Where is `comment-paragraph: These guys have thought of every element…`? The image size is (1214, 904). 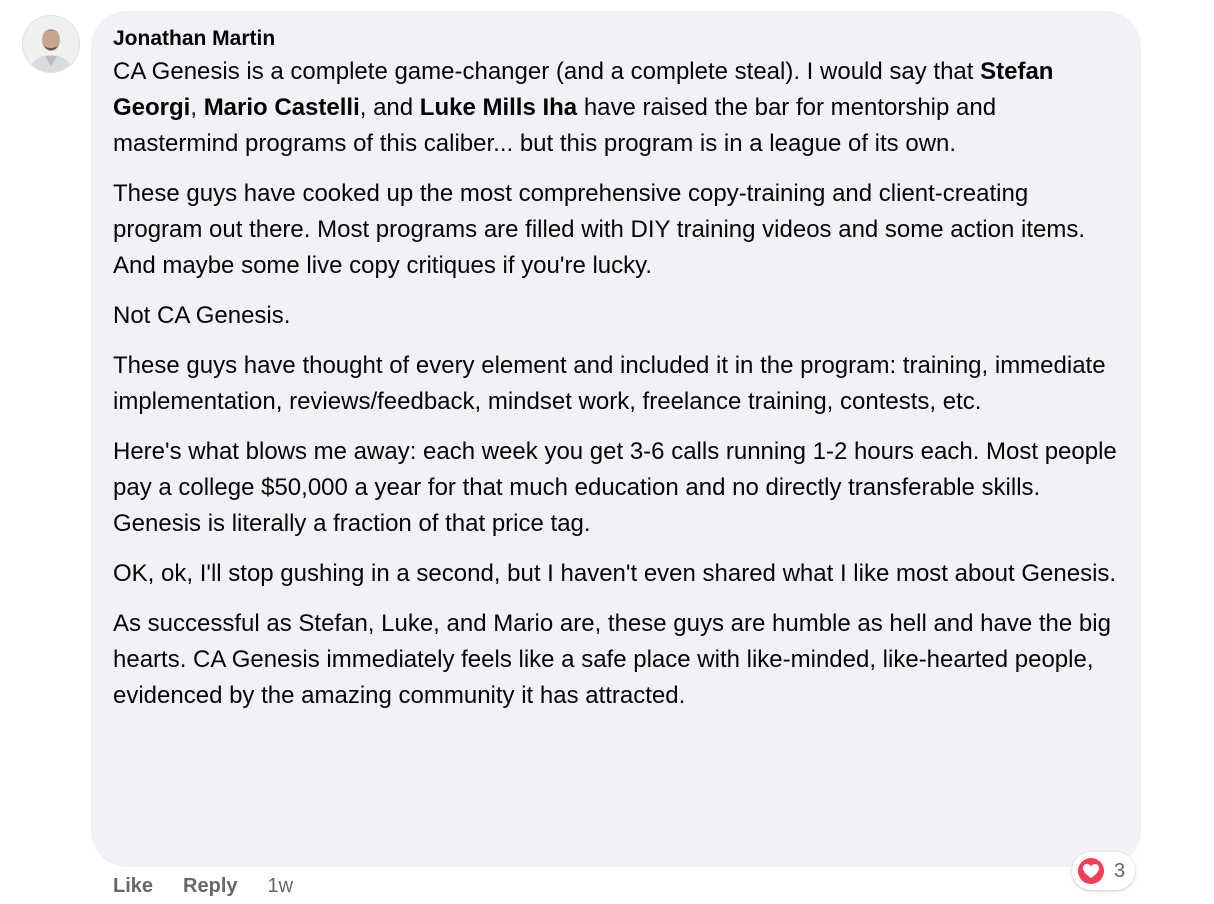
comment-paragraph: These guys have thought of every element… is located at coordinates (618, 384).